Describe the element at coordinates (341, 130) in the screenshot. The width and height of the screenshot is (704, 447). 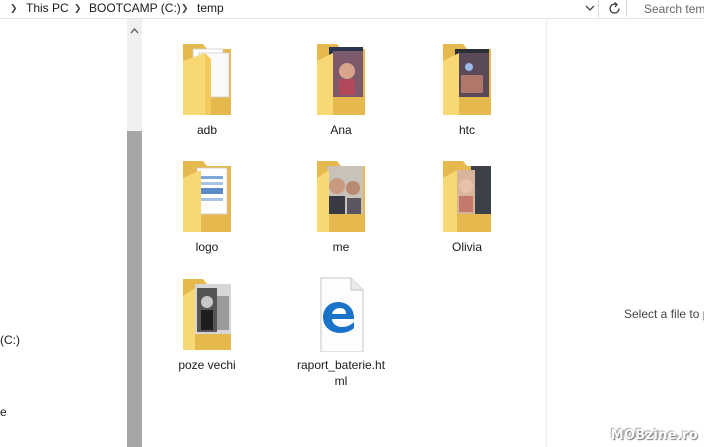
I see `file-name-label: Ana` at that location.